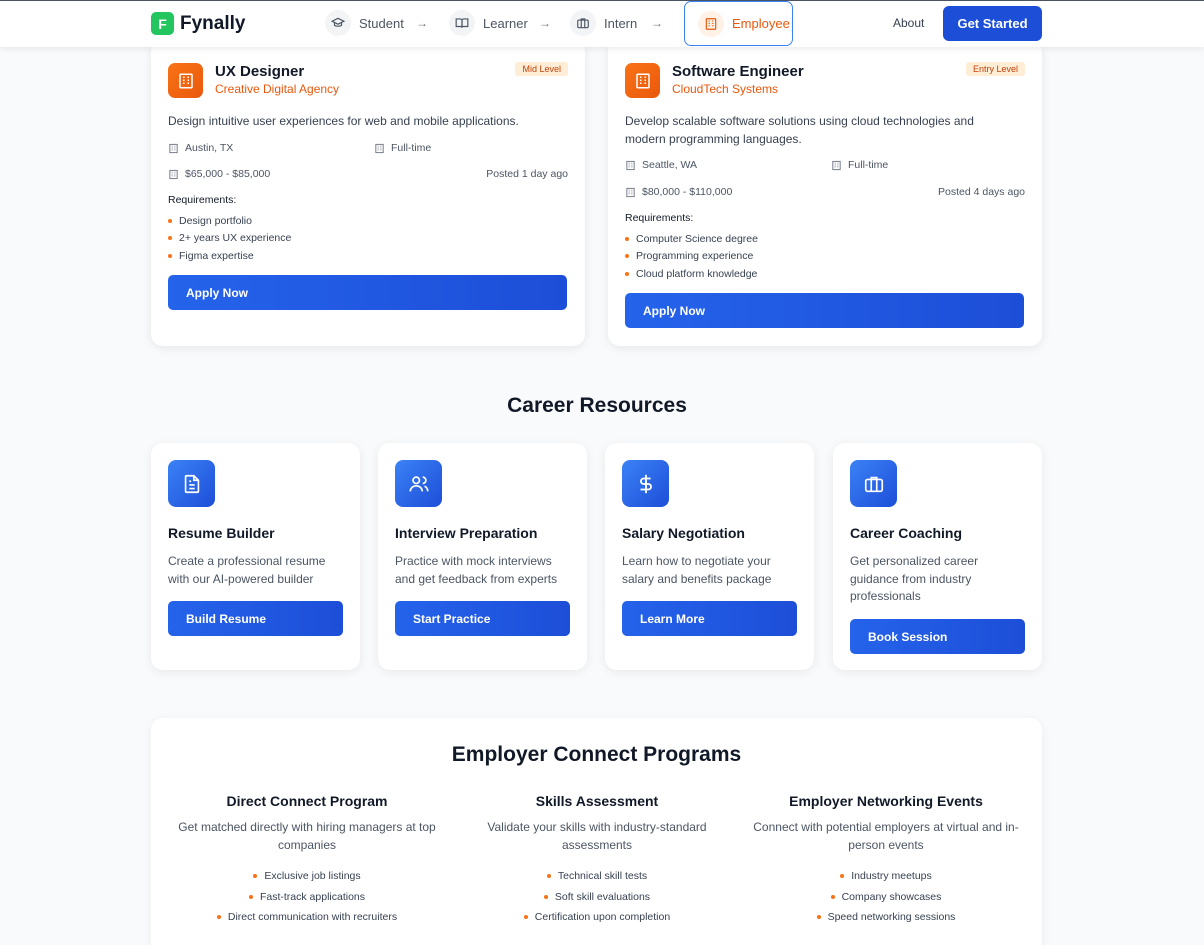  Describe the element at coordinates (992, 23) in the screenshot. I see `get-started-button: Get Started` at that location.